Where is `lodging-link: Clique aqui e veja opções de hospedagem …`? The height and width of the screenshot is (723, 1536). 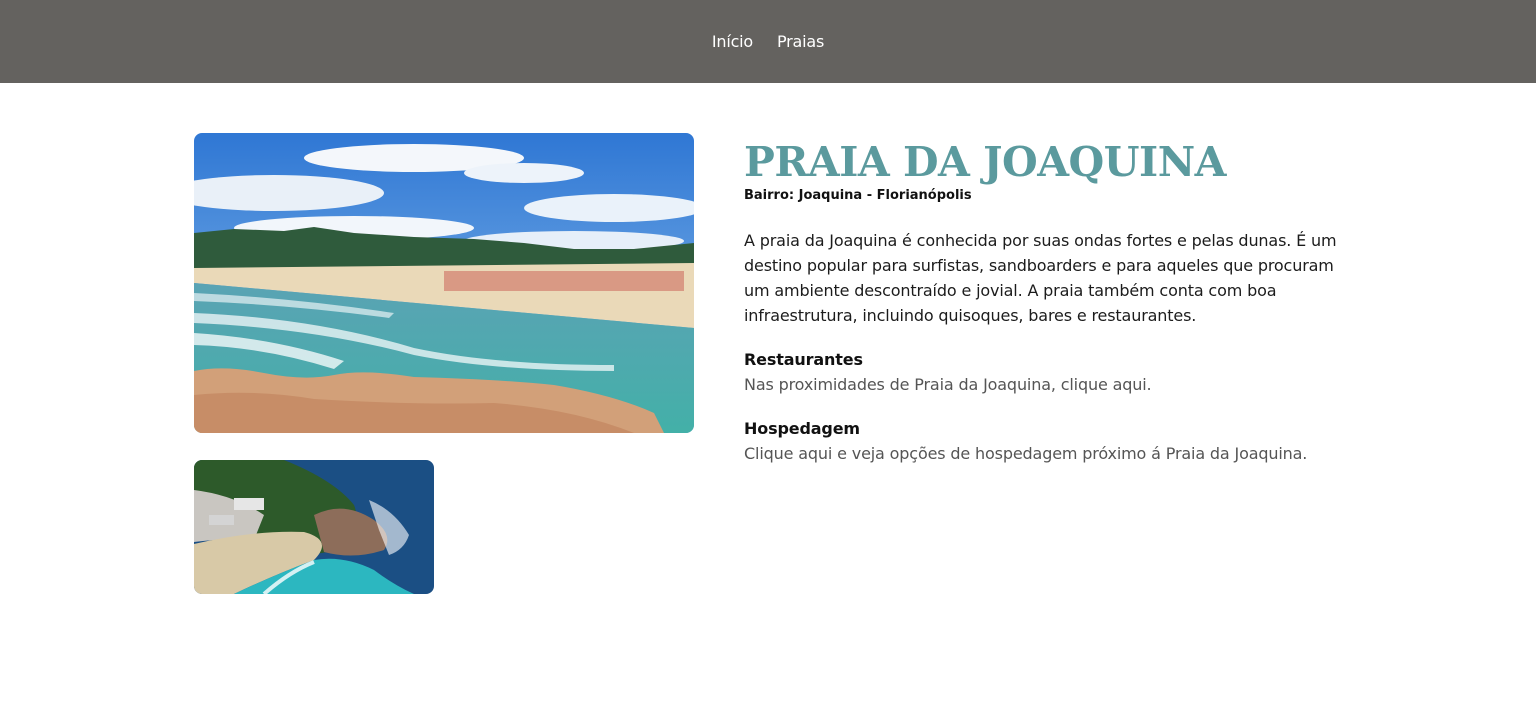
lodging-link: Clique aqui e veja opções de hospedagem … is located at coordinates (1025, 453).